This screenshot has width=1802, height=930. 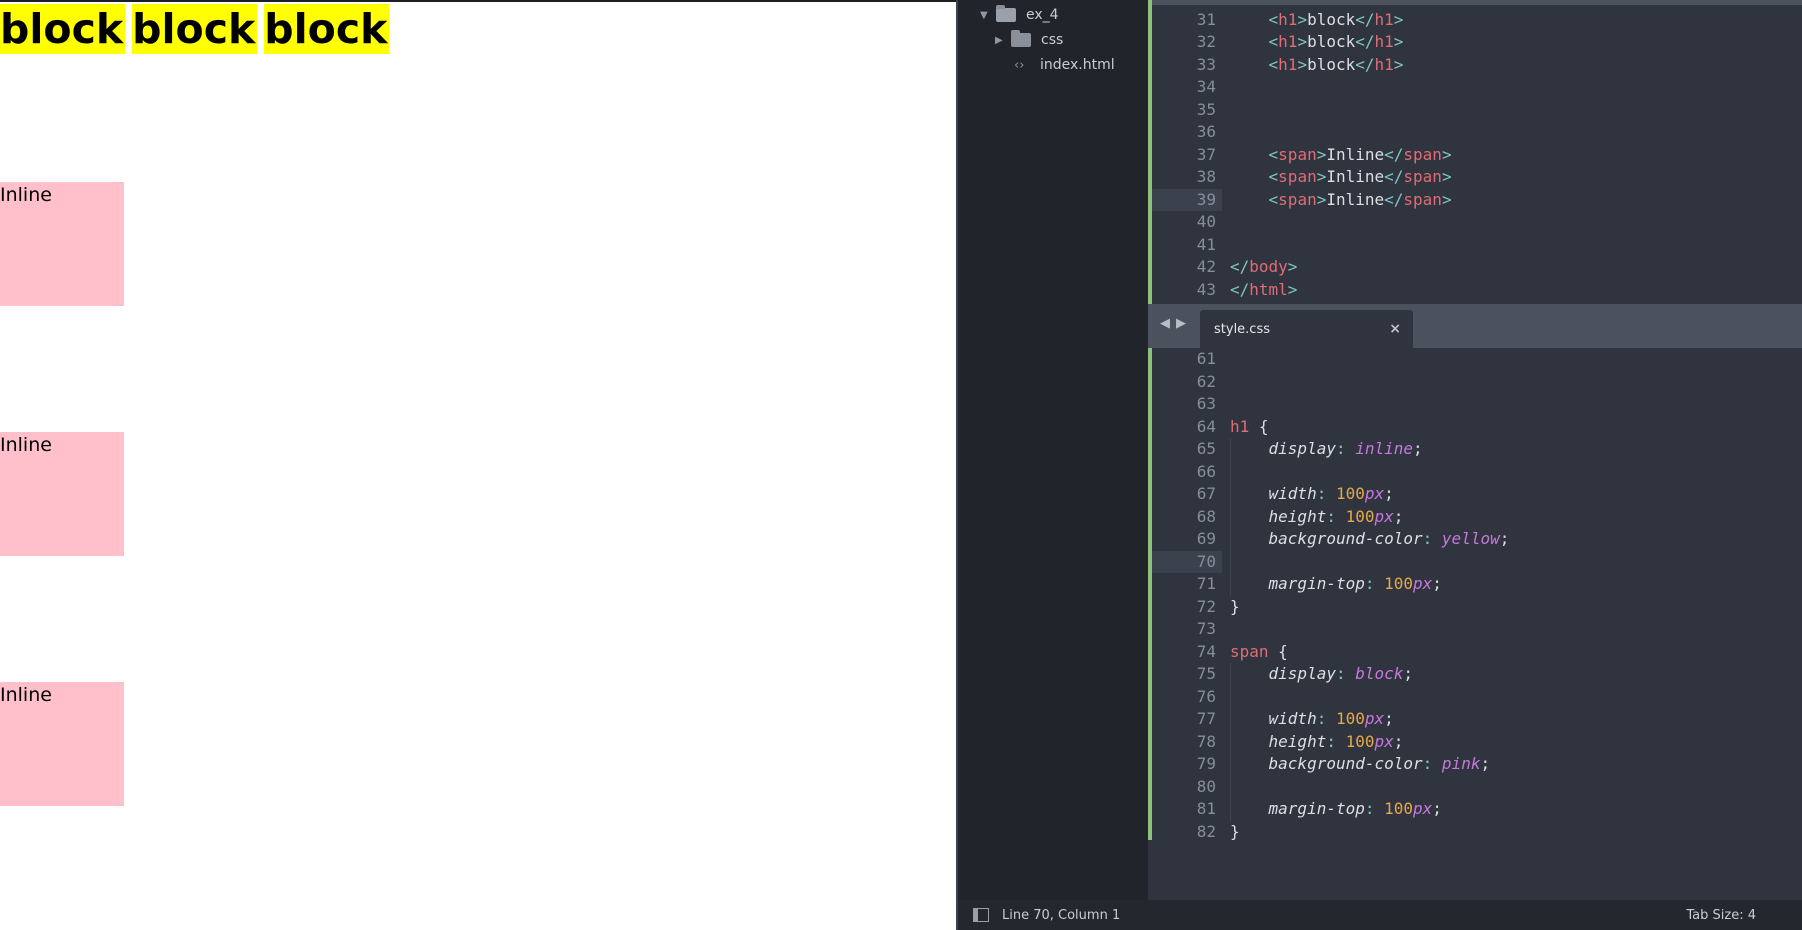 I want to click on tab-size: Tab Size: 4, so click(x=1721, y=915).